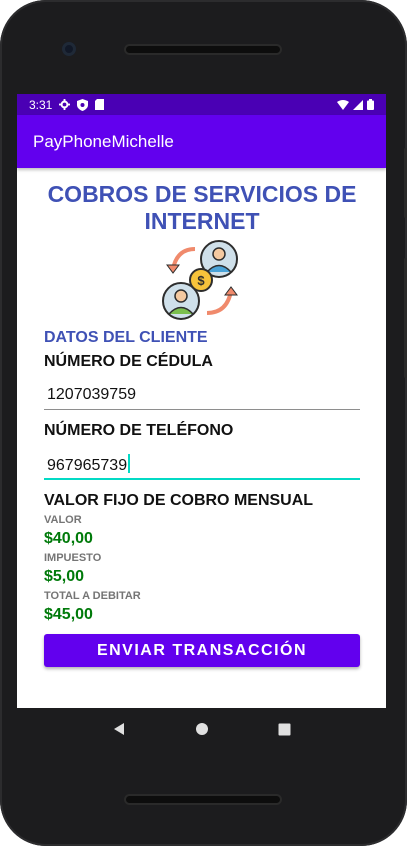  What do you see at coordinates (73, 558) in the screenshot?
I see `tax-label: IMPUESTO` at bounding box center [73, 558].